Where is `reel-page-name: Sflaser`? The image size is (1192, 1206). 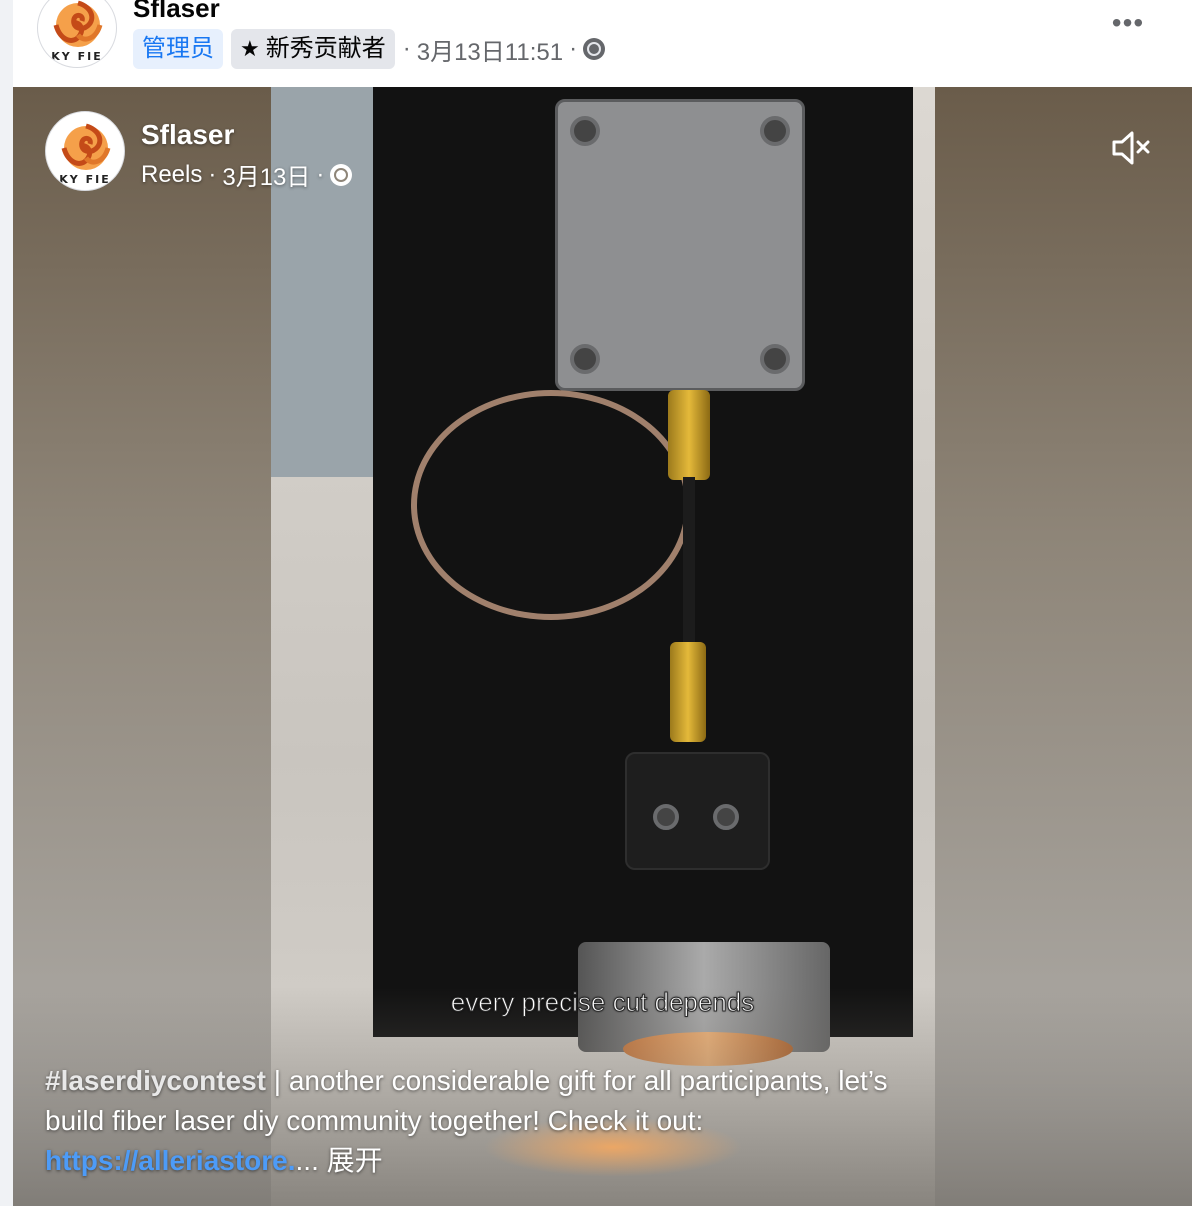 reel-page-name: Sflaser is located at coordinates (187, 135).